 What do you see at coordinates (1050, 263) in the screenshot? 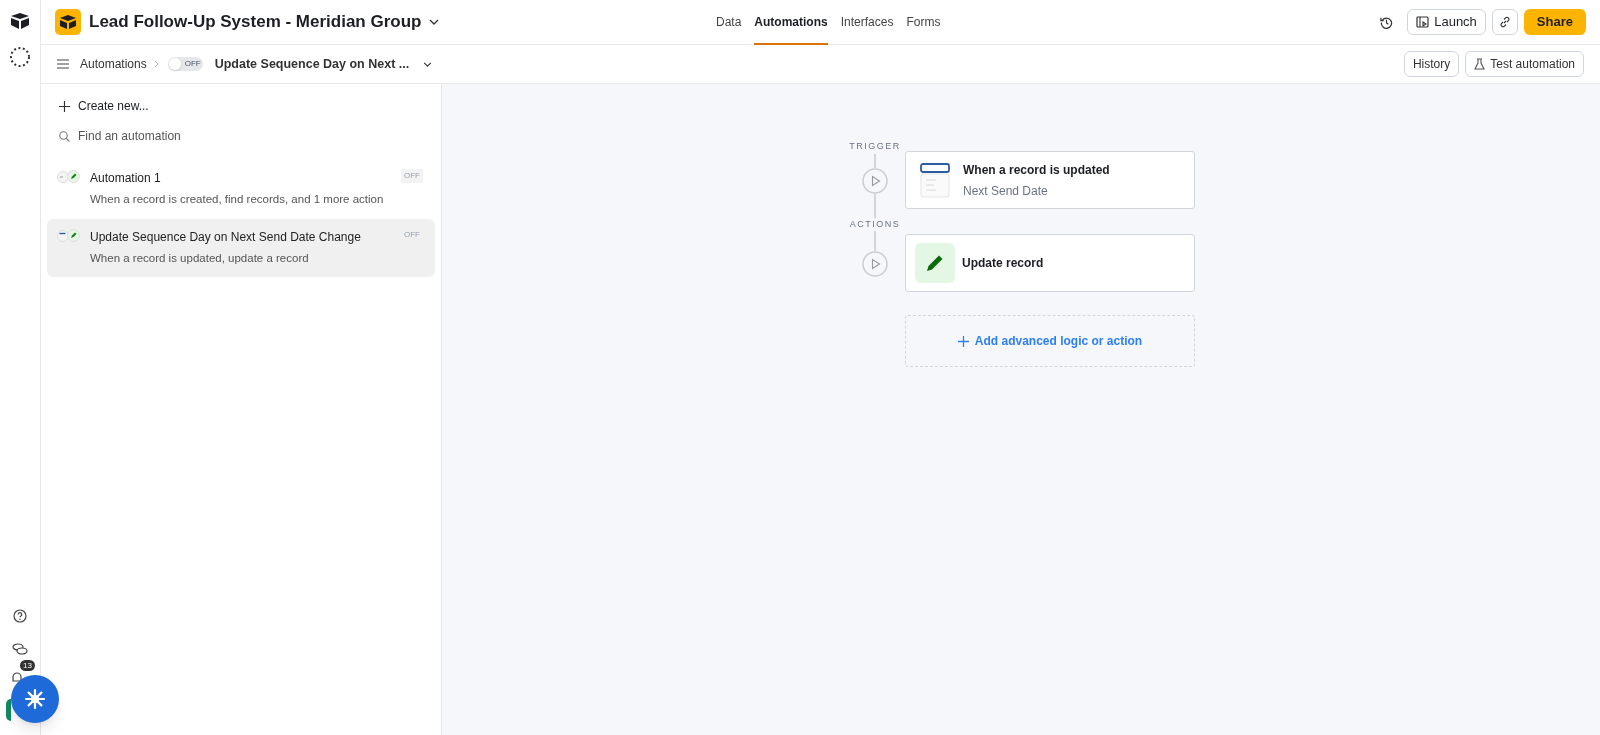
I see `action-card: Update record` at bounding box center [1050, 263].